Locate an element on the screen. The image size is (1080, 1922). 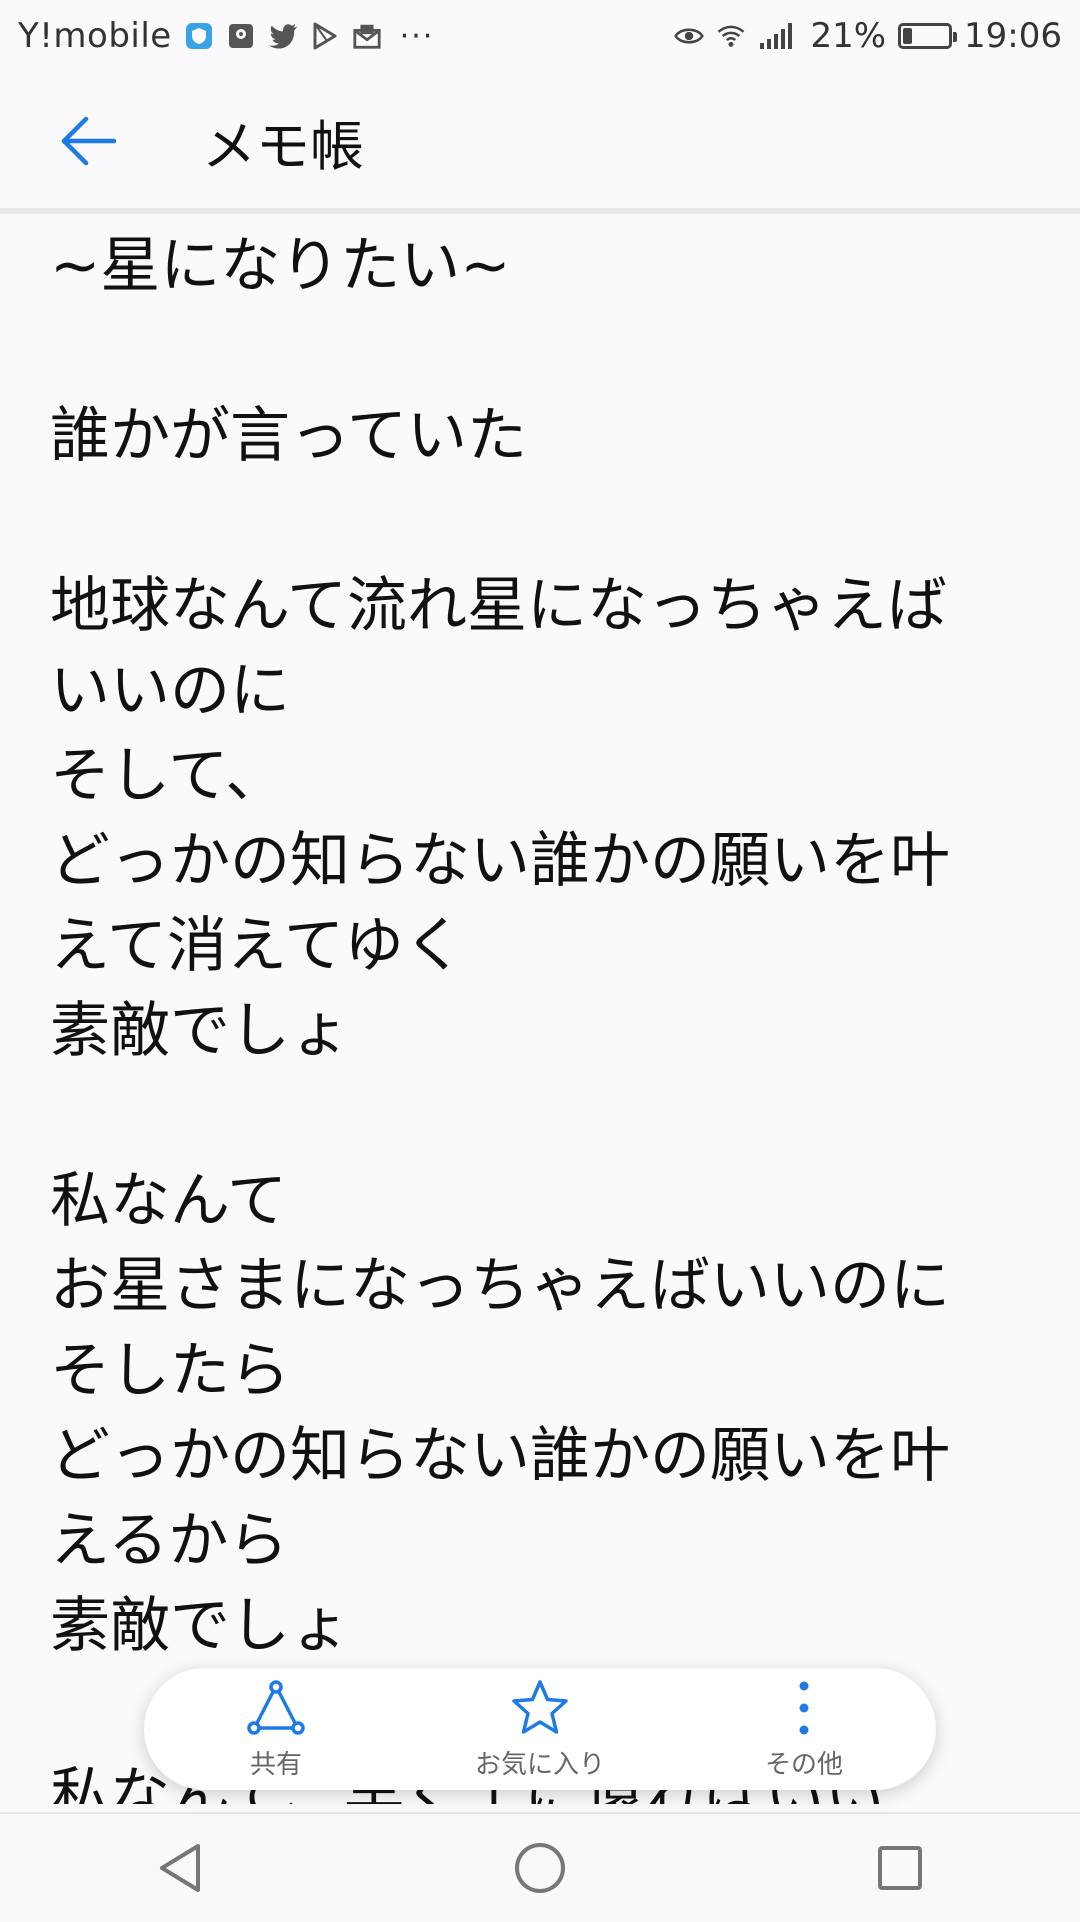
note-toolbar: 共有 お気に入り その他 is located at coordinates (540, 1729).